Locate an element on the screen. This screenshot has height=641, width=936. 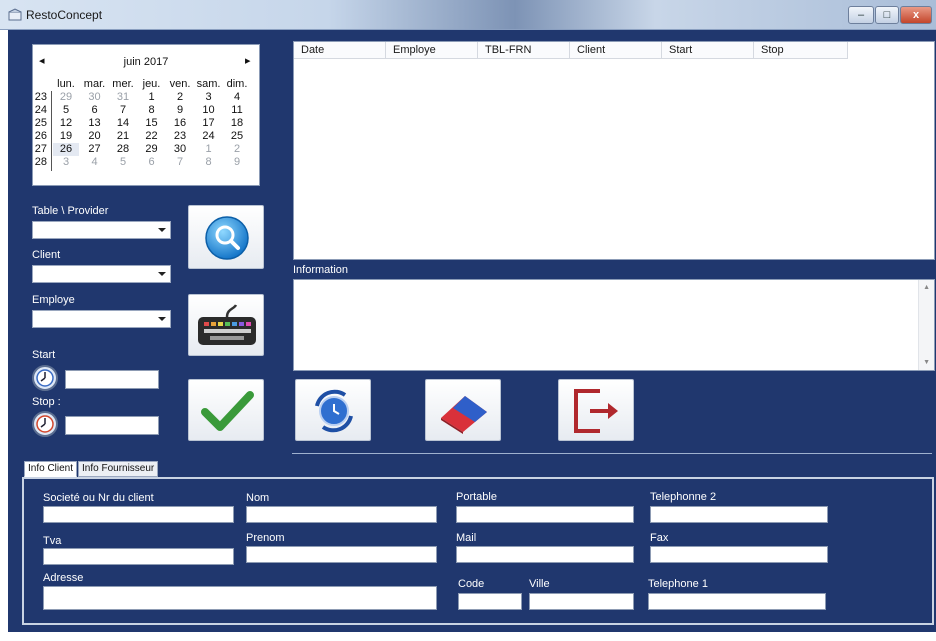
fax-field is located at coordinates (739, 554).